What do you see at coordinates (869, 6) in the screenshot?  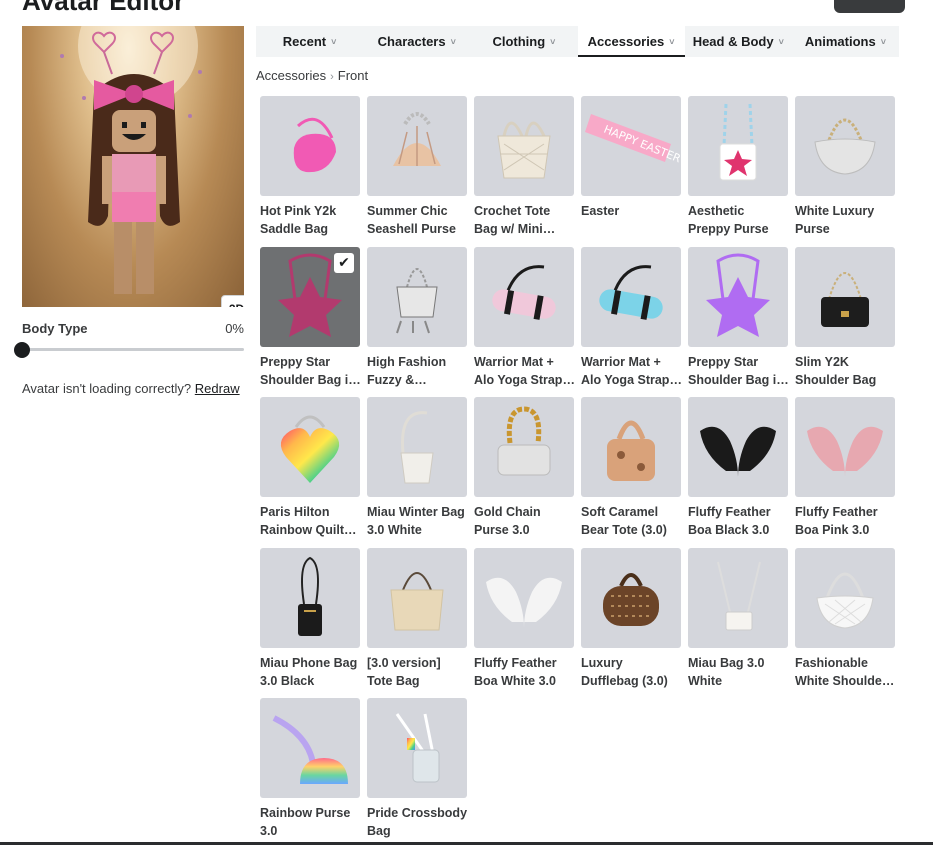 I see `header-action-button` at bounding box center [869, 6].